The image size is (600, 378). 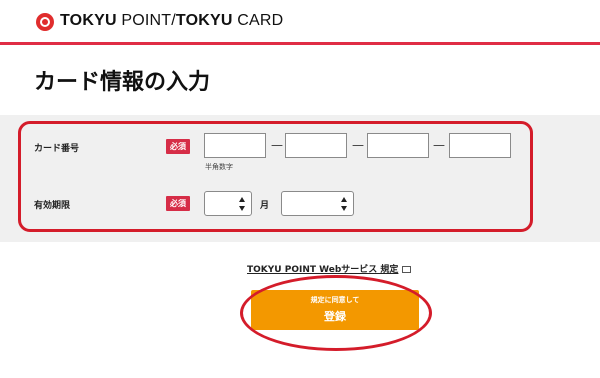 I want to click on button-highlight-annotation, so click(x=336, y=313).